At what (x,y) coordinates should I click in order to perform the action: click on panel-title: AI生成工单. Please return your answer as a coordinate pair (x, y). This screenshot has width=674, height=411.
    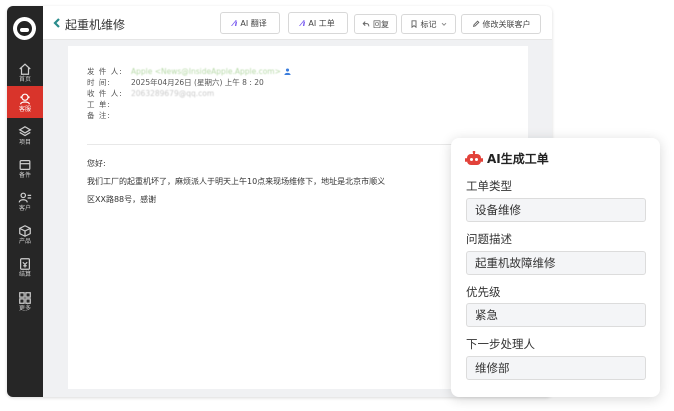
    Looking at the image, I should click on (518, 159).